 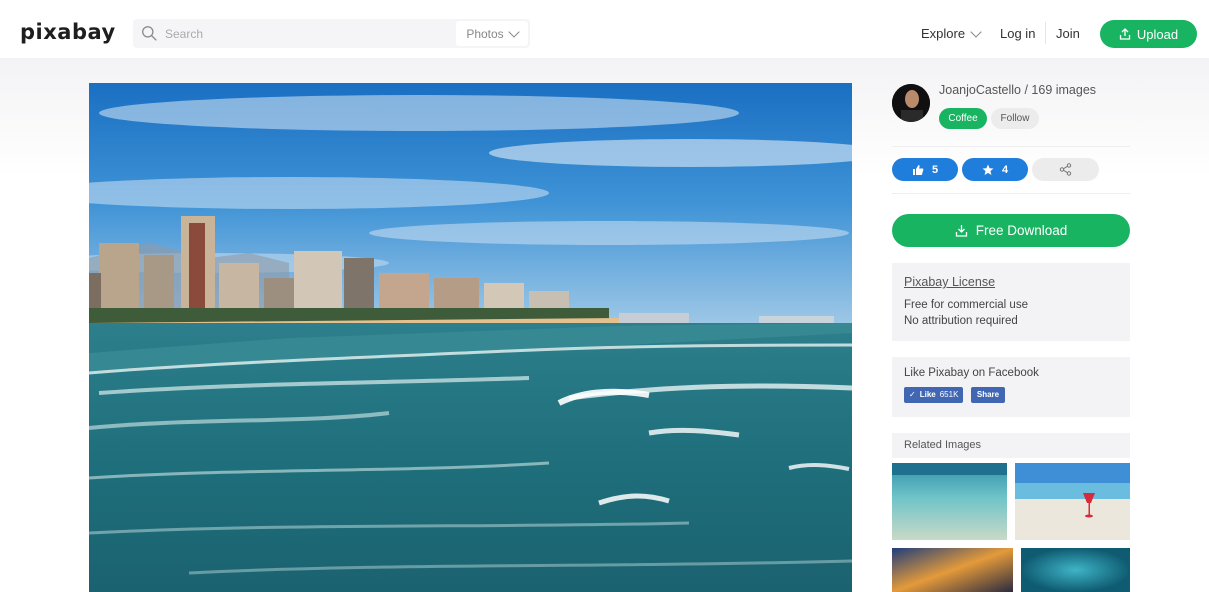 What do you see at coordinates (1017, 33) in the screenshot?
I see `login-link: Log in` at bounding box center [1017, 33].